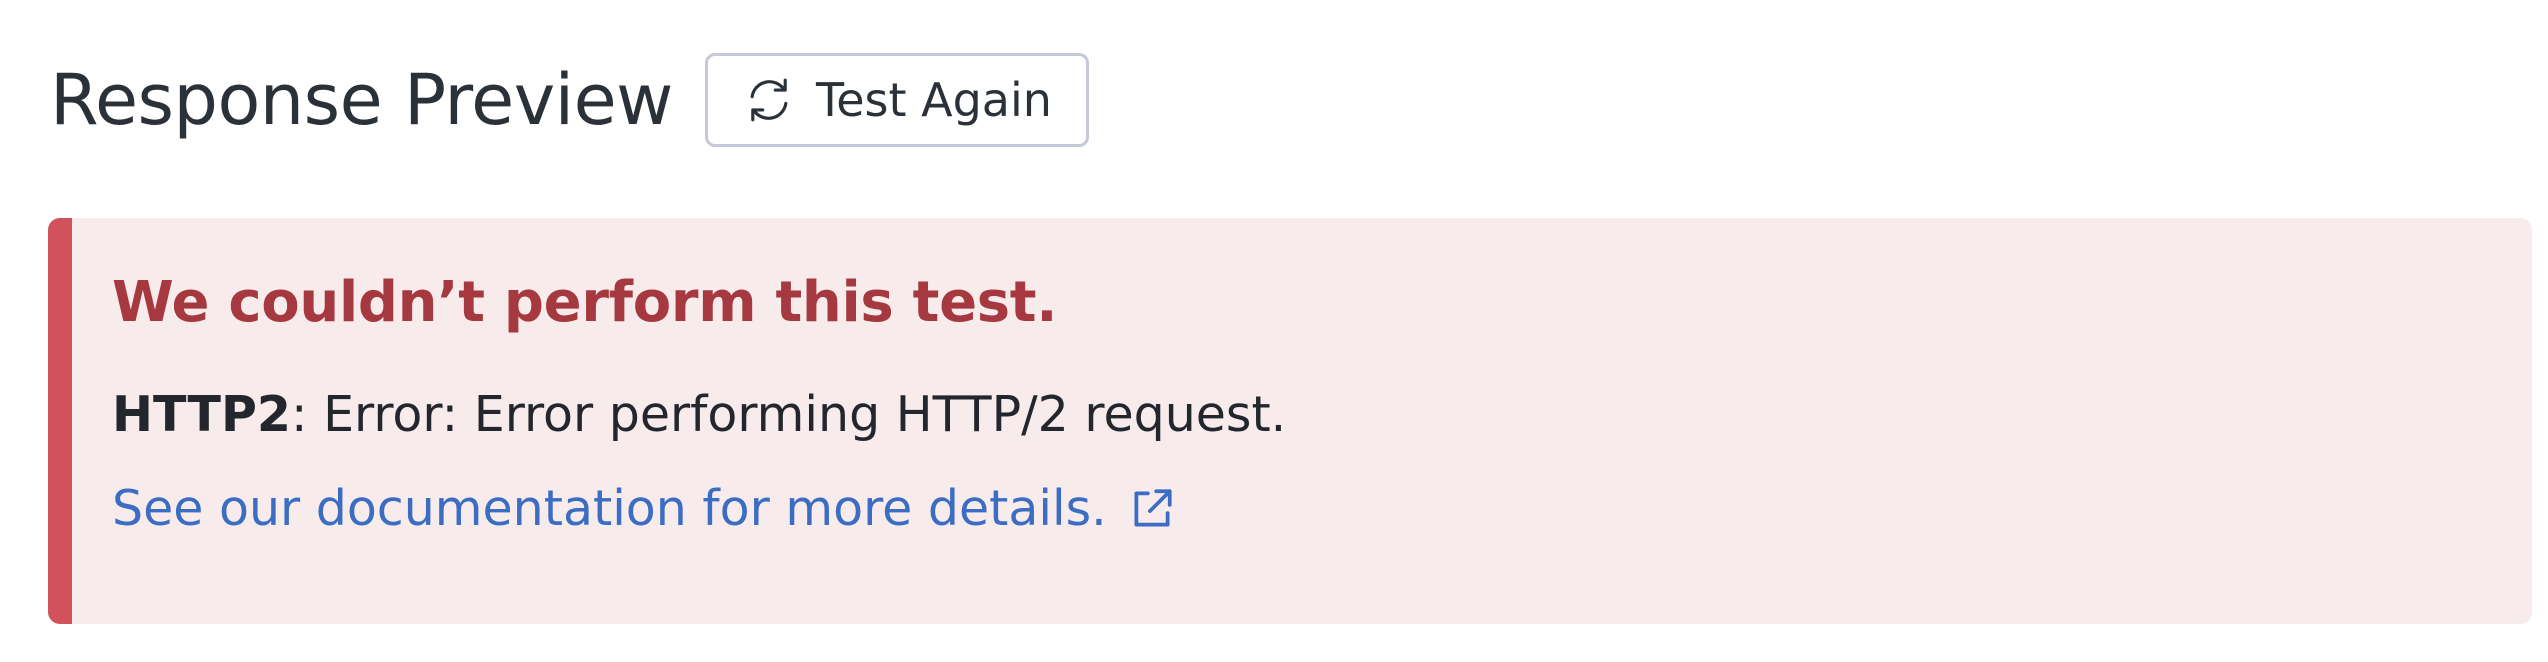  I want to click on test-again-label: Test Again, so click(933, 100).